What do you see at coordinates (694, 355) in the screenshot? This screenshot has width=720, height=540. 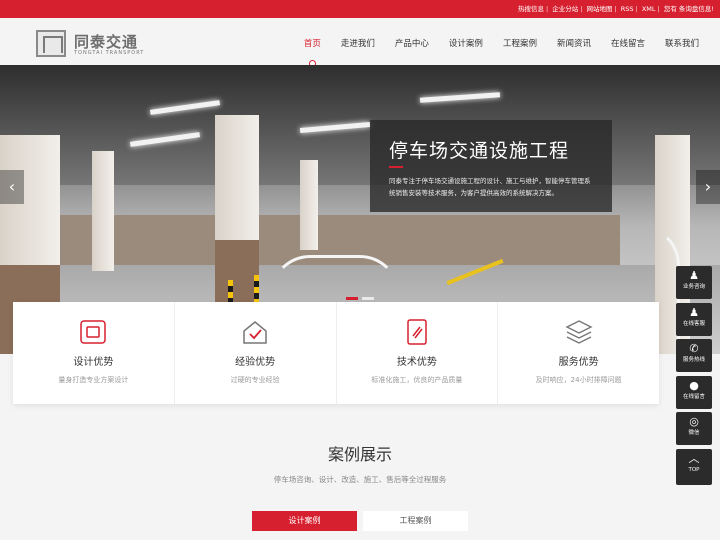 I see `float-hotline-button: ✆ 服务热线` at bounding box center [694, 355].